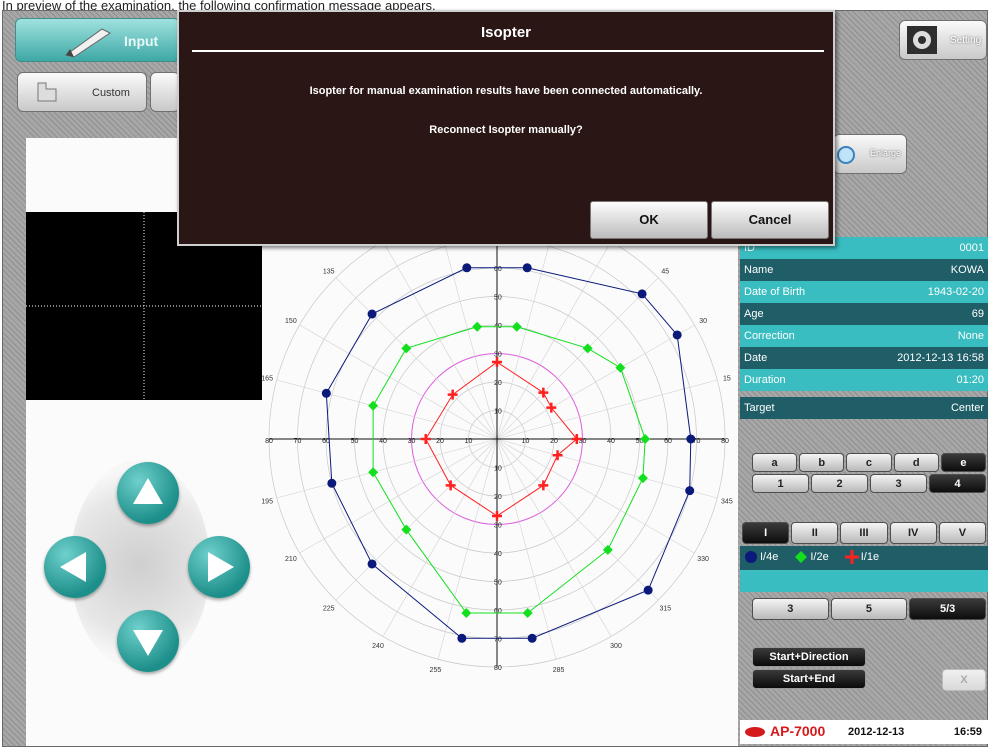 The image size is (990, 751). I want to click on patient-row: Duration 01:20, so click(864, 380).